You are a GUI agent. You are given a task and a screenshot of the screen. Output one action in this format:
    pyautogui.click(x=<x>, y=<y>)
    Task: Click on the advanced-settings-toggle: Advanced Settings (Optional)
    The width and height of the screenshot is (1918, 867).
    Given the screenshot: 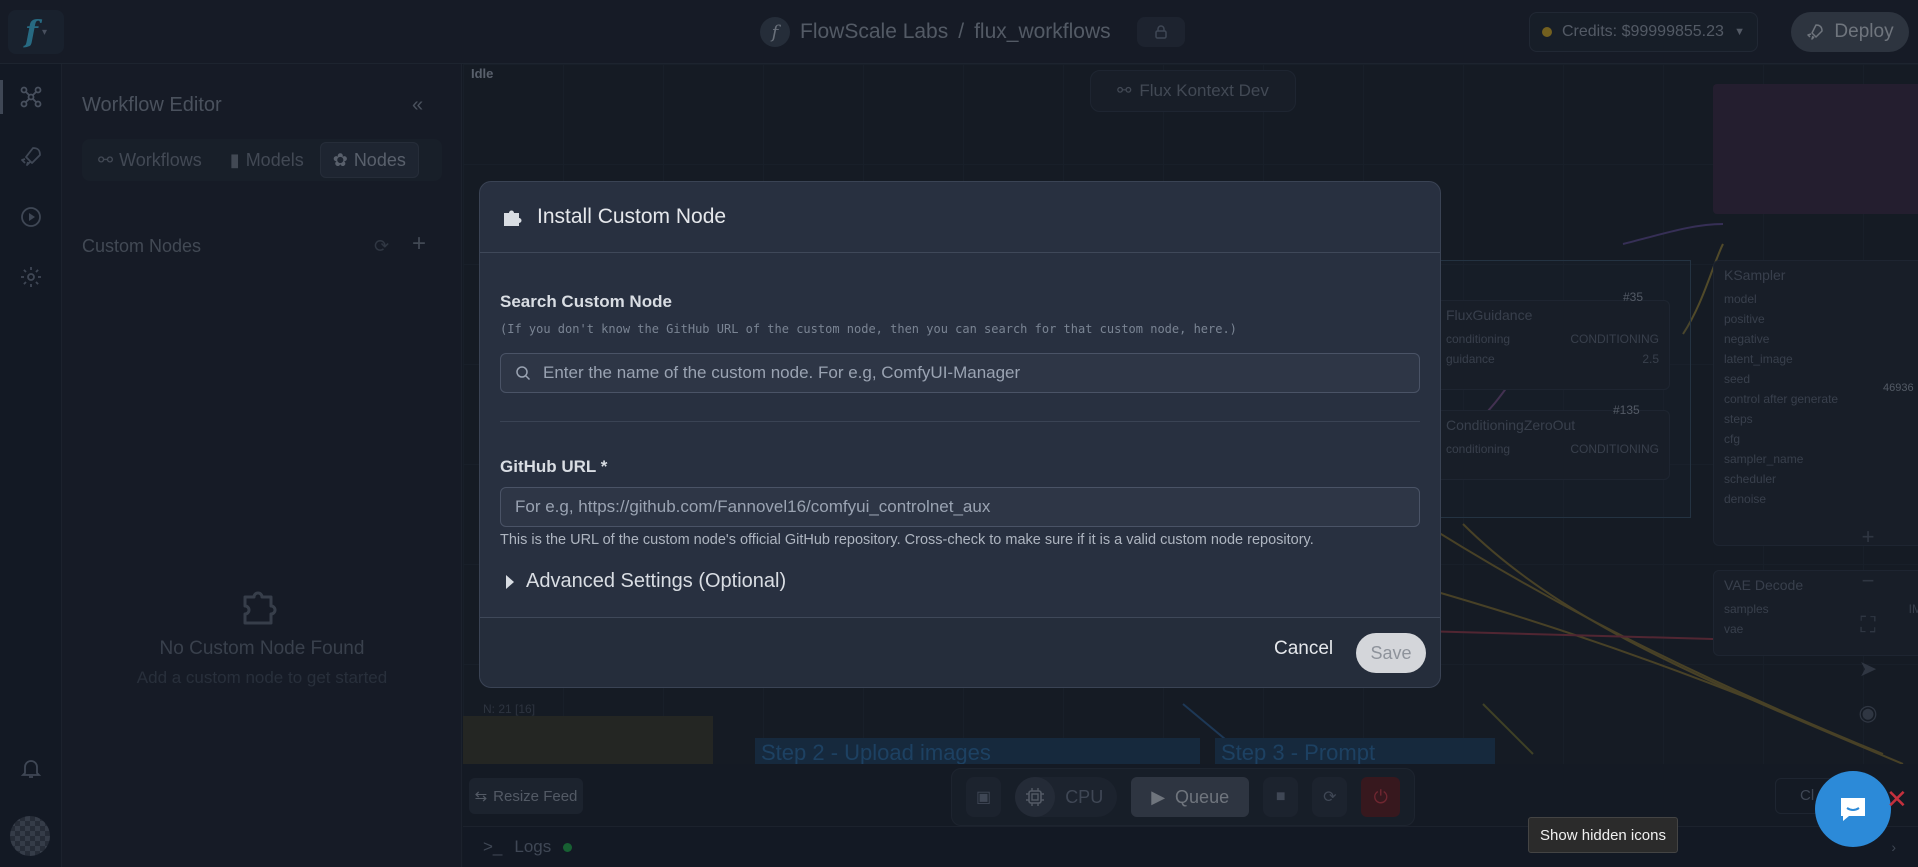 What is the action you would take?
    pyautogui.click(x=643, y=581)
    